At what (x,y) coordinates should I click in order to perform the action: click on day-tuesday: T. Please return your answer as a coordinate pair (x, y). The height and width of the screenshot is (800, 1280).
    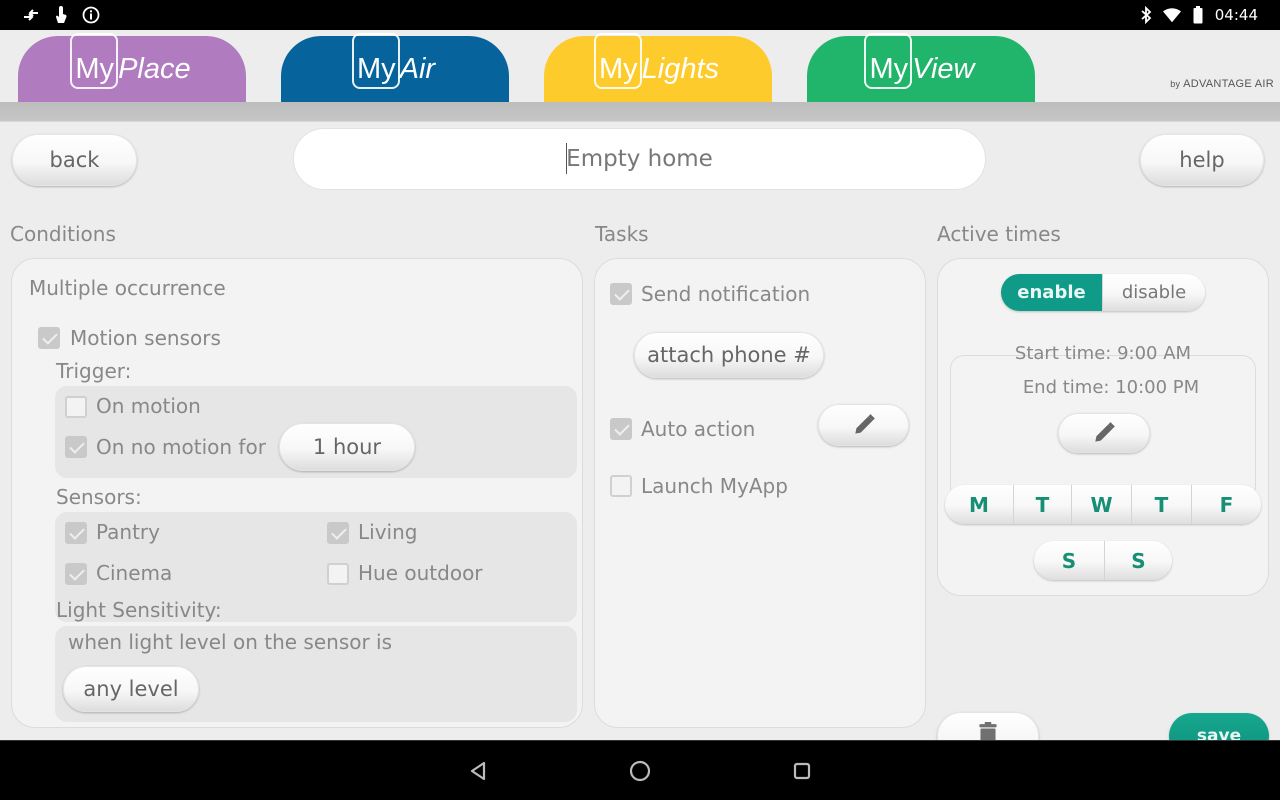
    Looking at the image, I should click on (1042, 504).